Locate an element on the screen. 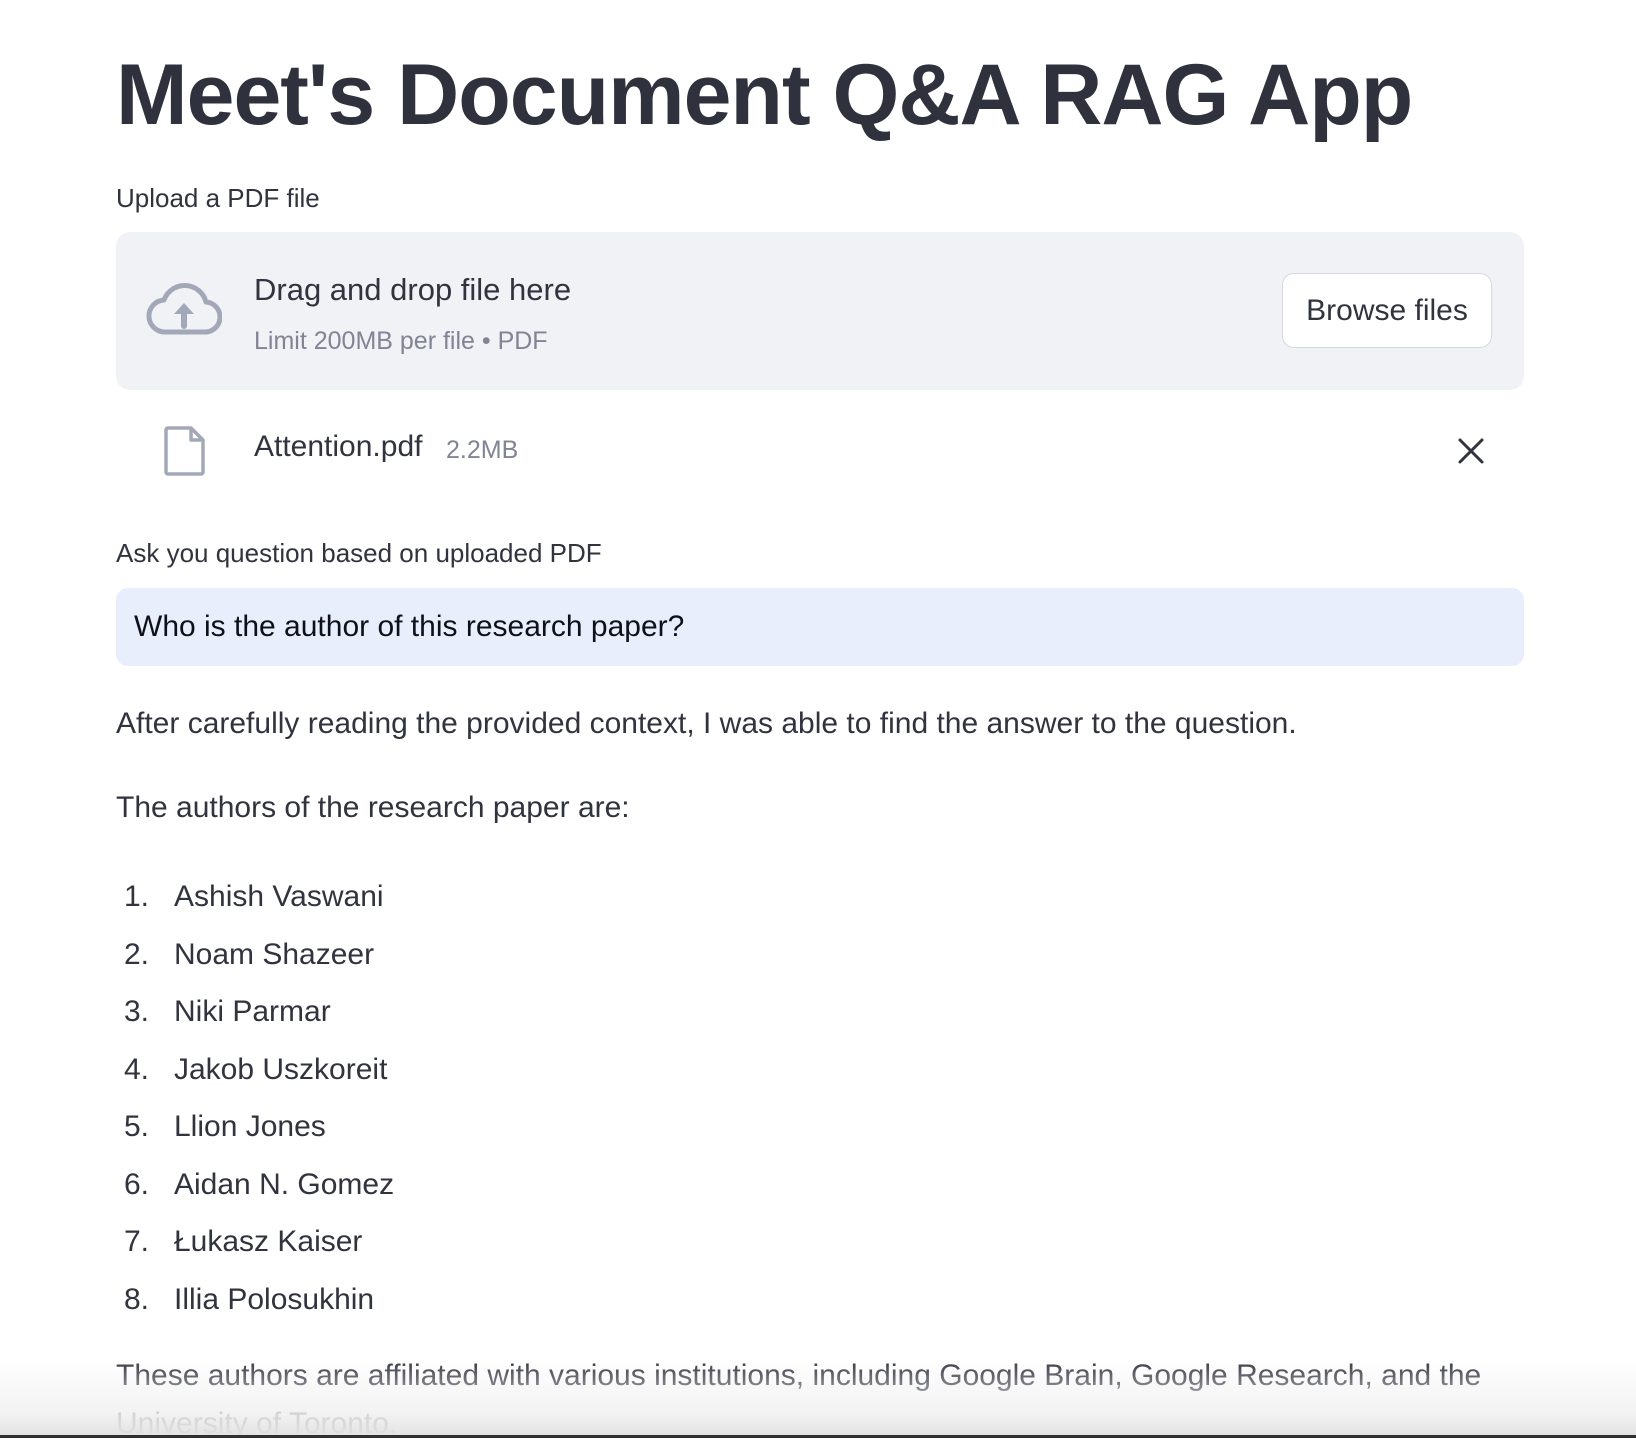  list-number: 4. is located at coordinates (137, 1069).